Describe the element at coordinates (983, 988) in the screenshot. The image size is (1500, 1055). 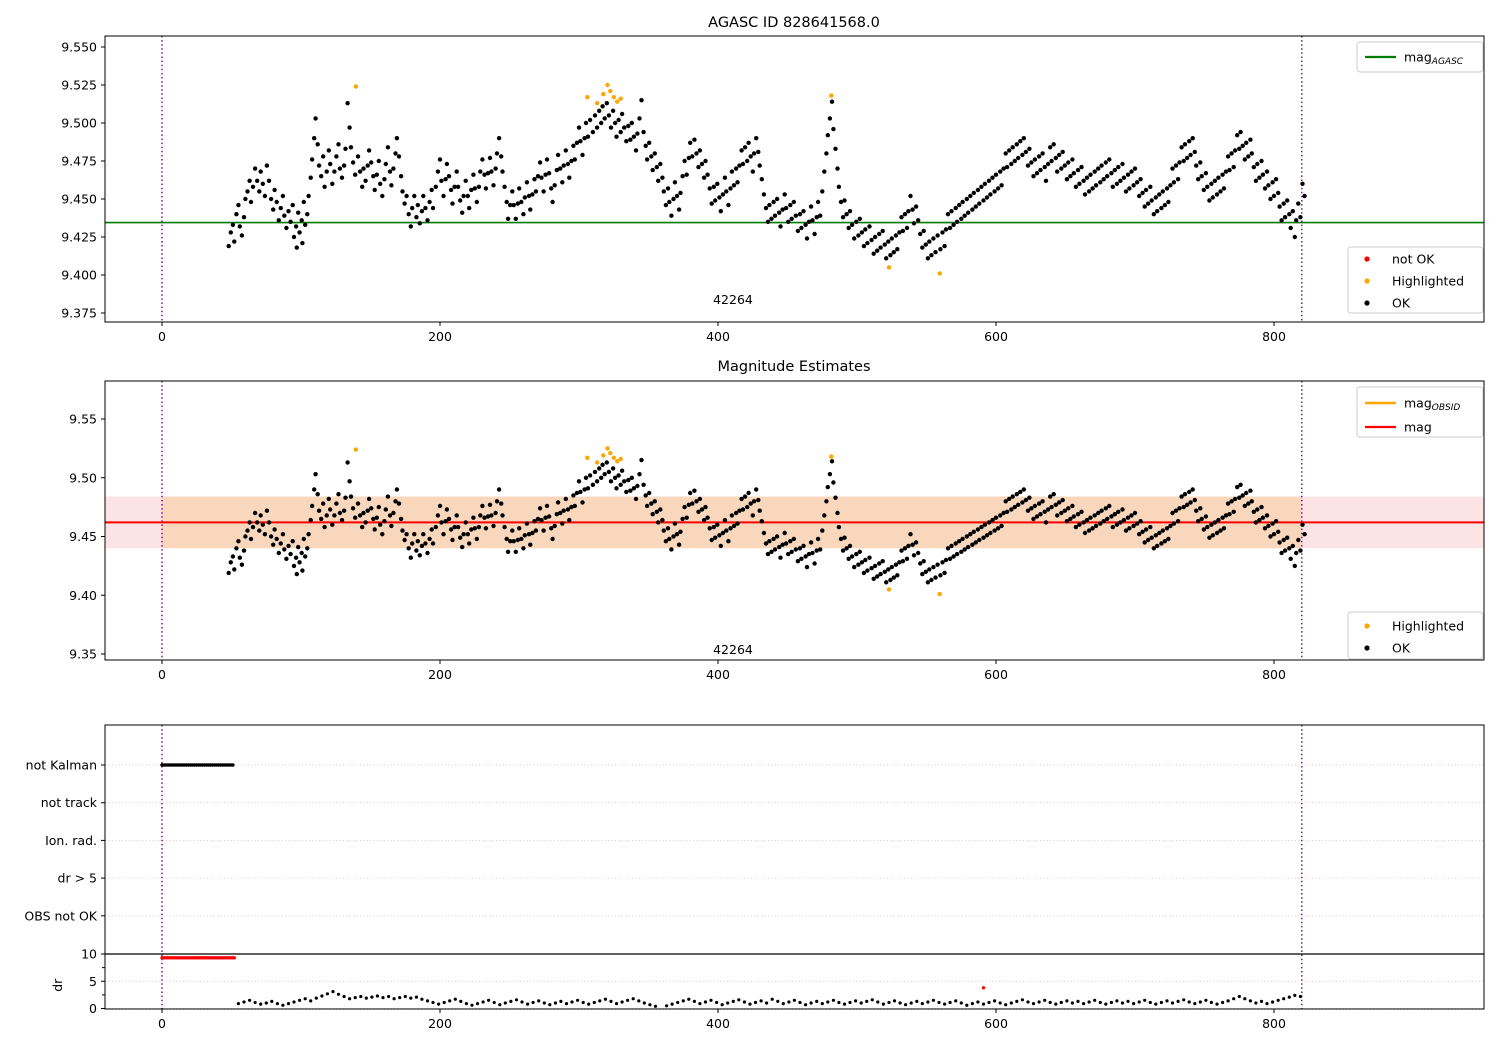
I see `dr-not-ok-outlier-point` at that location.